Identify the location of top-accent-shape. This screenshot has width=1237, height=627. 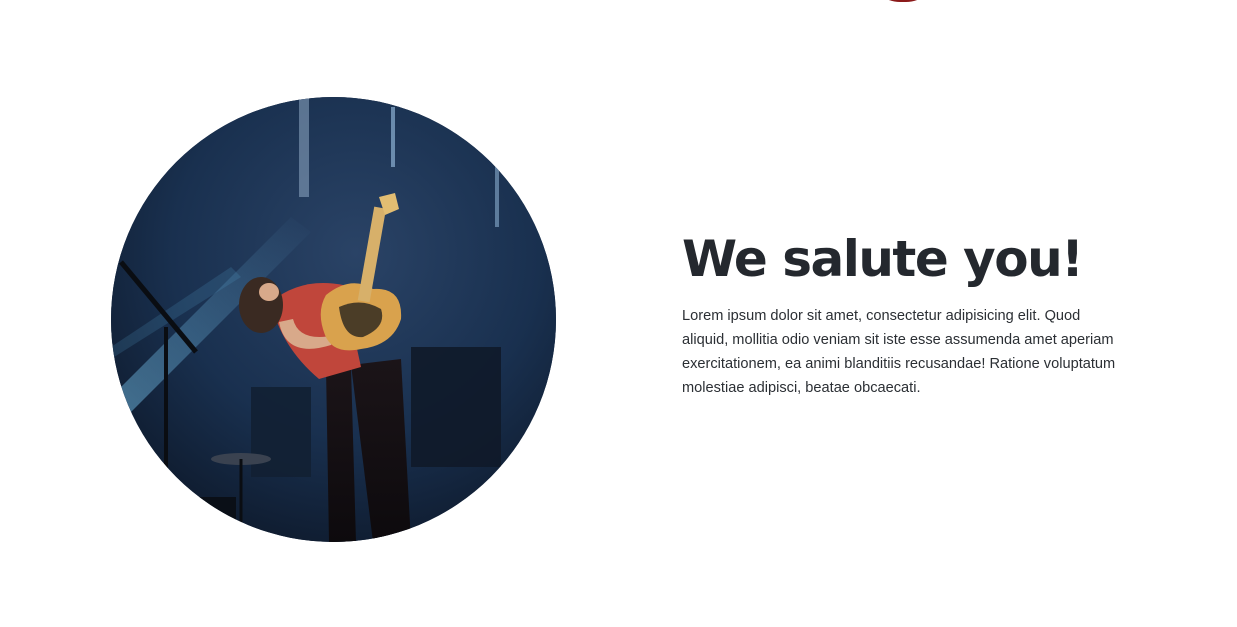
(903, 1).